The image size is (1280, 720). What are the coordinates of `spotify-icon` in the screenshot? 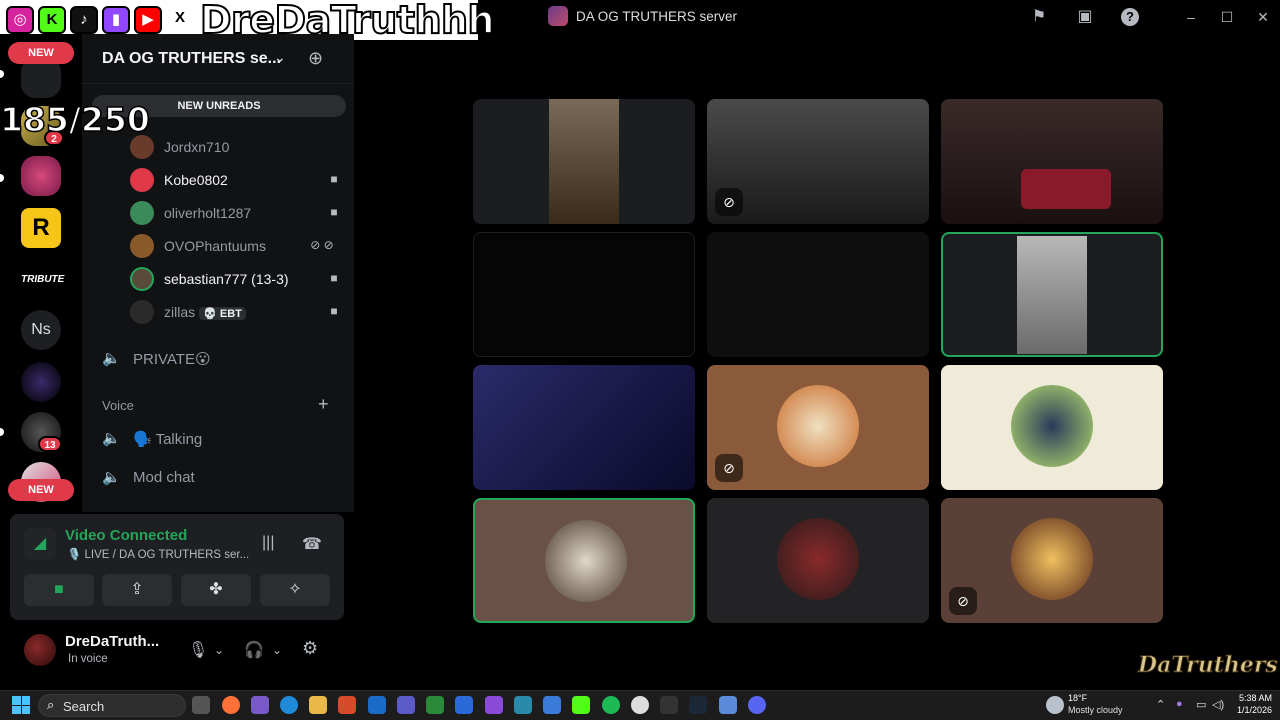 It's located at (611, 705).